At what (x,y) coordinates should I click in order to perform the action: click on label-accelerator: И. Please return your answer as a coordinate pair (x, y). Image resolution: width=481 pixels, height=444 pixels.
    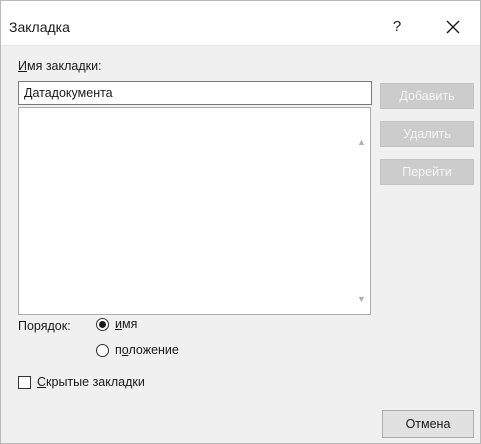
    Looking at the image, I should click on (22, 66).